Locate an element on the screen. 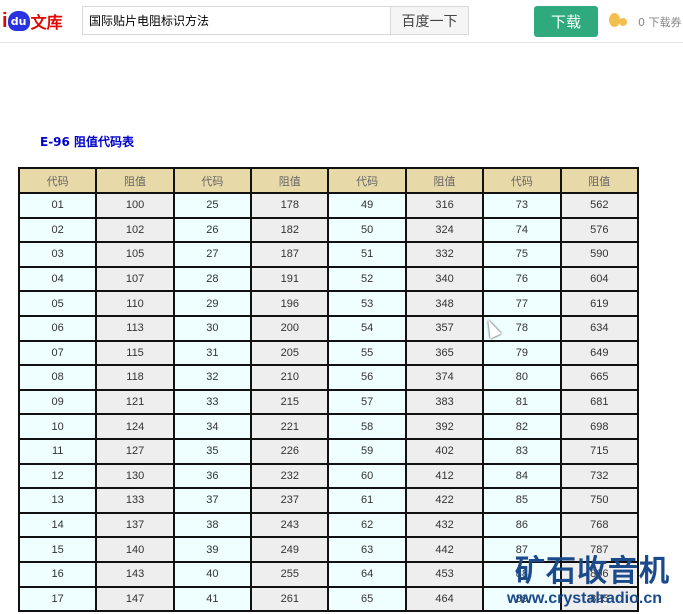  resistance-cell: 365 is located at coordinates (444, 353).